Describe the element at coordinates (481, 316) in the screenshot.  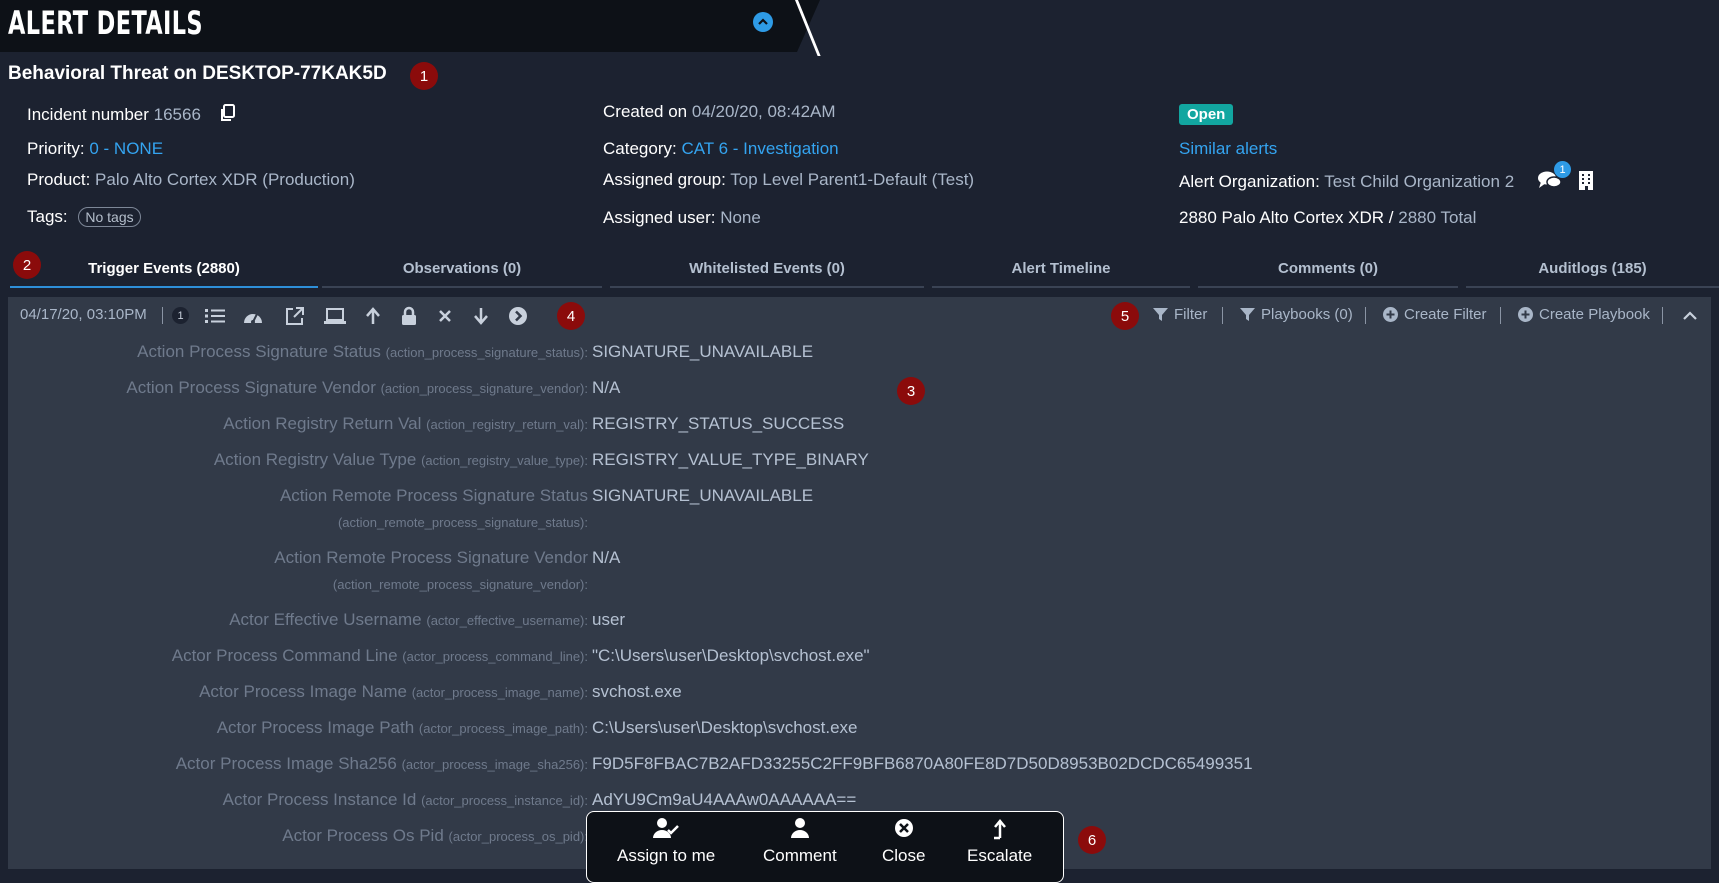
I see `arrow-down-icon` at that location.